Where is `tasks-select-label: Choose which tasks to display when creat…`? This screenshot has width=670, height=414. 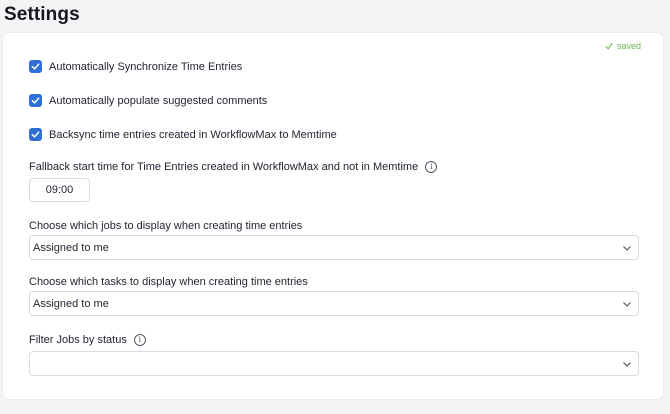 tasks-select-label: Choose which tasks to display when creat… is located at coordinates (168, 282).